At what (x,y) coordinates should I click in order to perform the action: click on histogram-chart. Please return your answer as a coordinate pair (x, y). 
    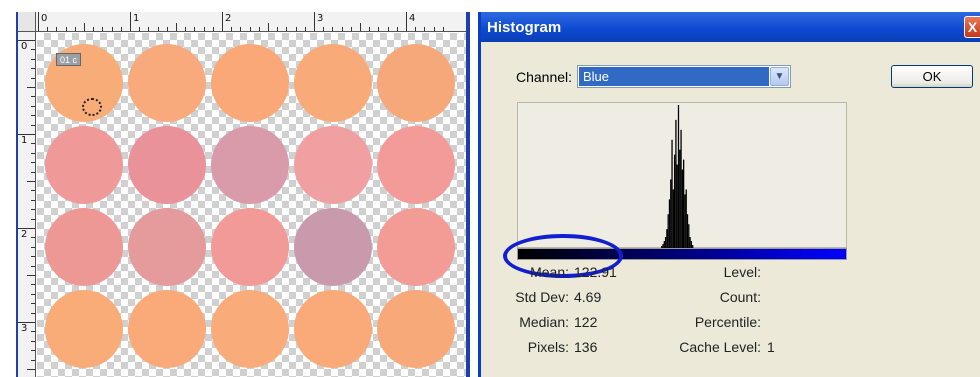
    Looking at the image, I should click on (682, 175).